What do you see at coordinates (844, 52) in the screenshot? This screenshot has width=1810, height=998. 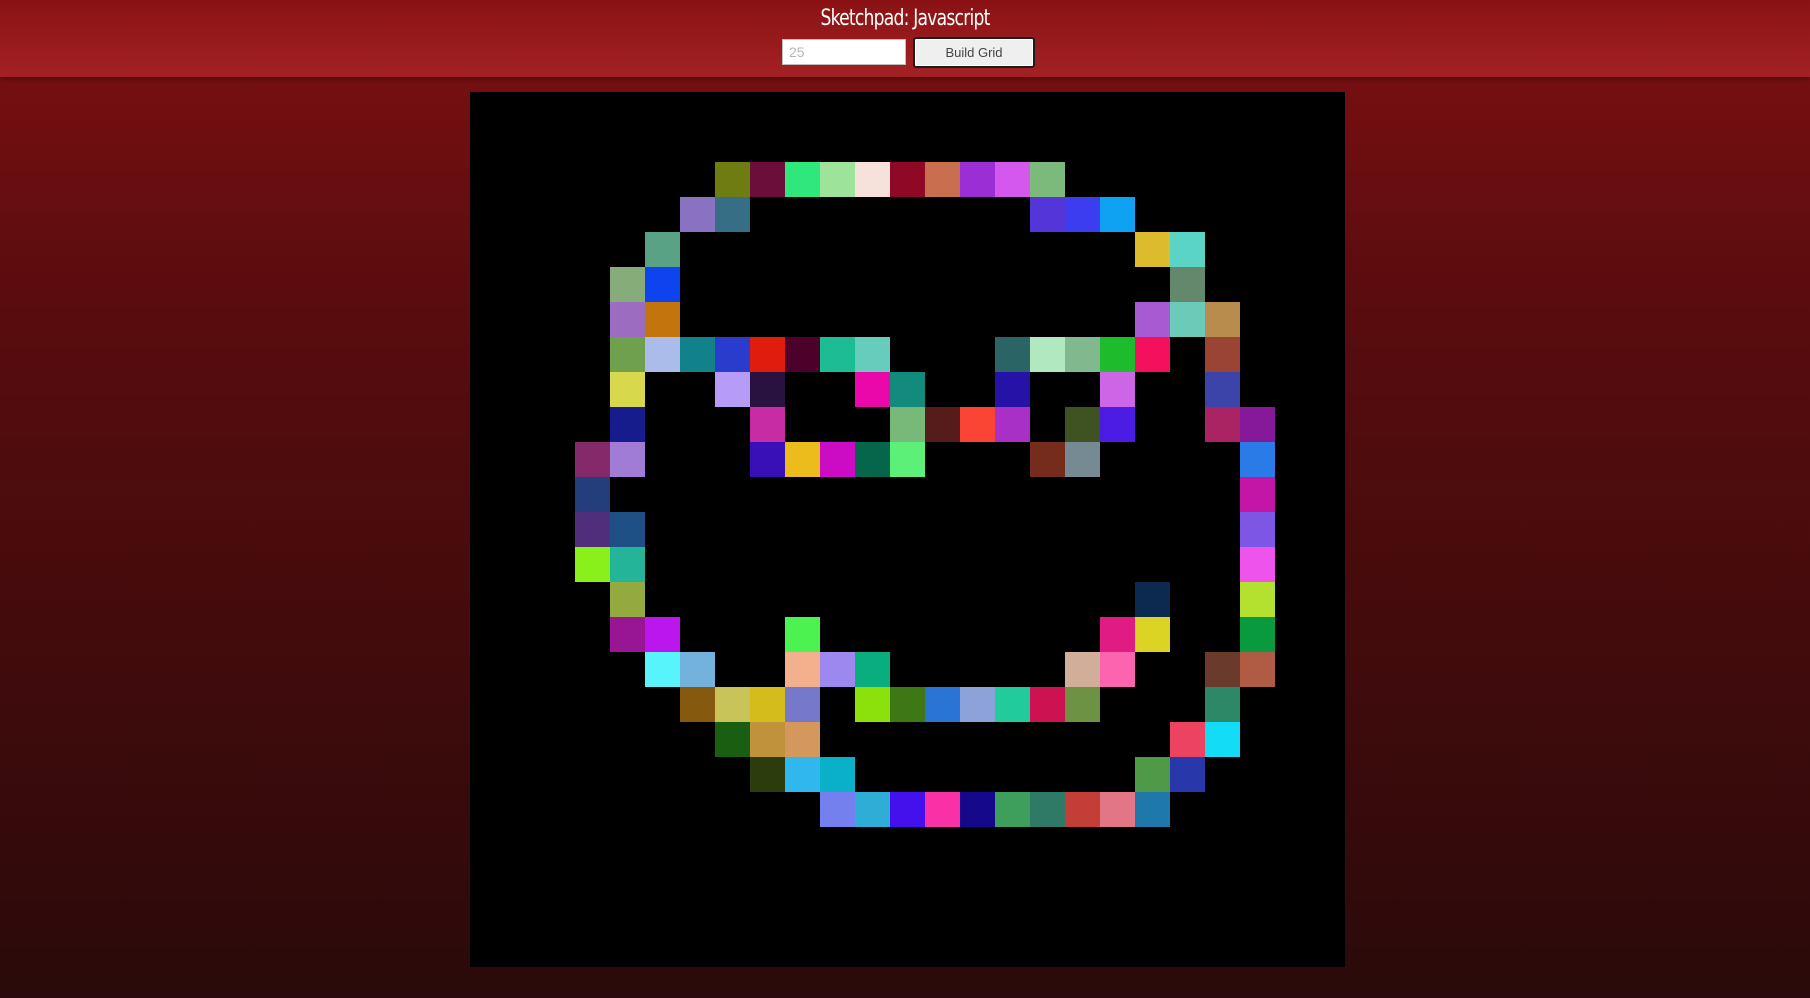 I see `grid-size-input` at bounding box center [844, 52].